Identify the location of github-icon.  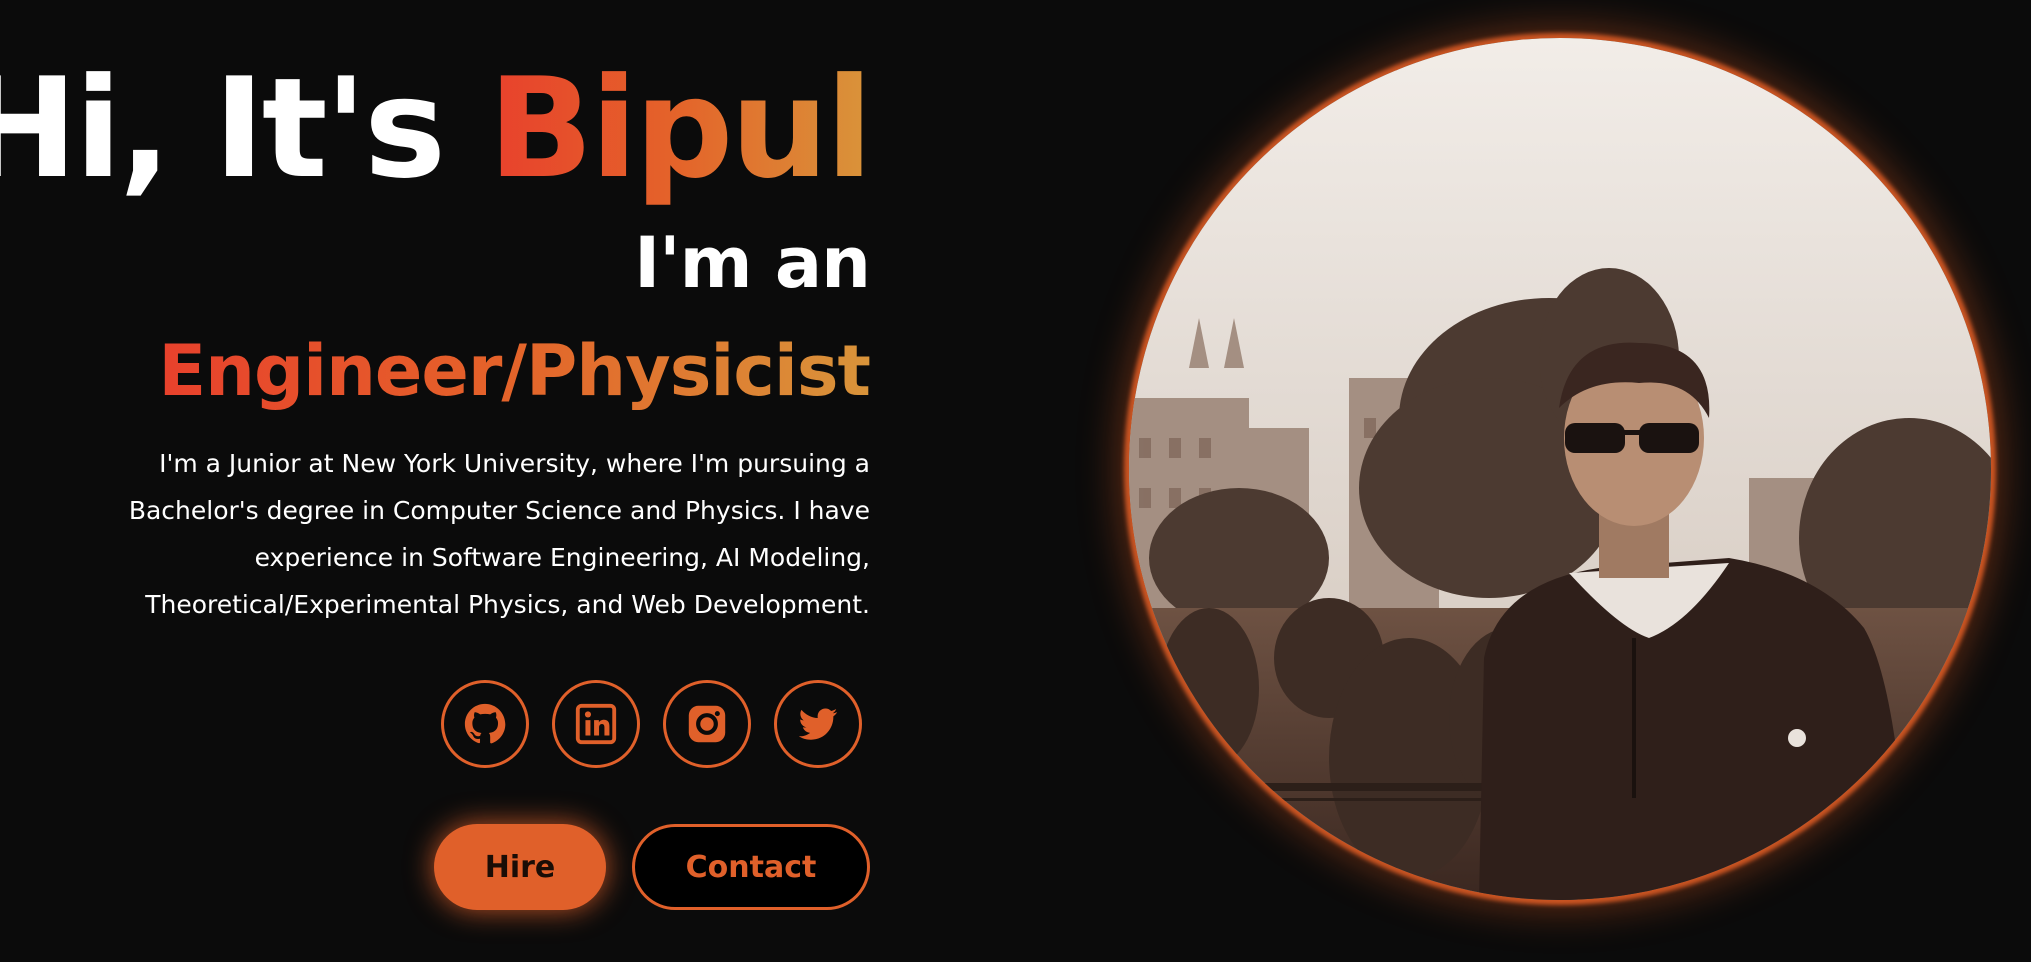
(485, 723).